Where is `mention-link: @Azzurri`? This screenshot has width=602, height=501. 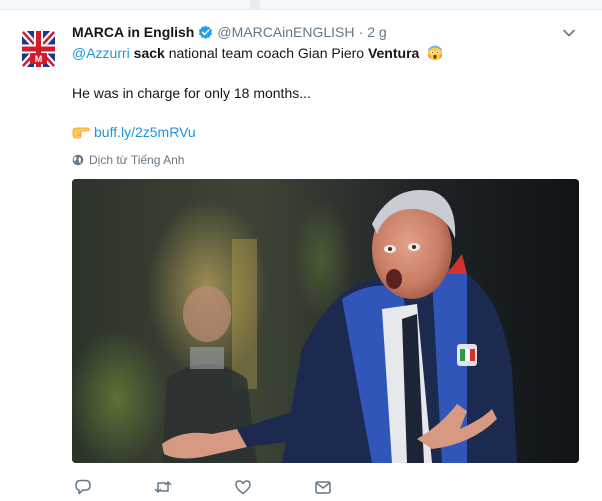
mention-link: @Azzurri is located at coordinates (101, 53).